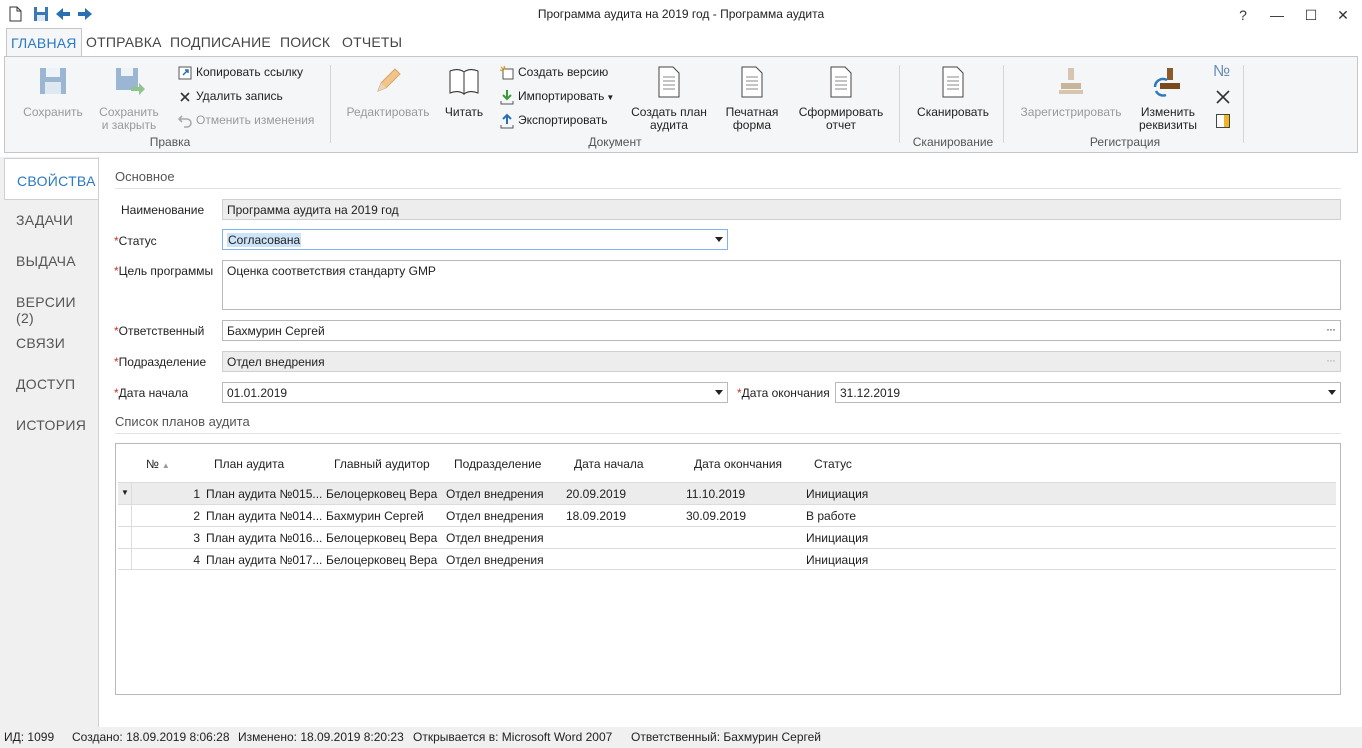 The width and height of the screenshot is (1362, 748). What do you see at coordinates (553, 121) in the screenshot?
I see `export-button: Экспортировать` at bounding box center [553, 121].